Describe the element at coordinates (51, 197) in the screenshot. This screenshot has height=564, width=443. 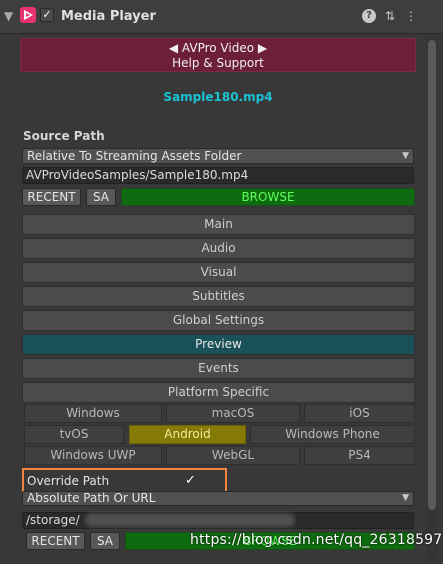
I see `recent-button: RECENT` at that location.